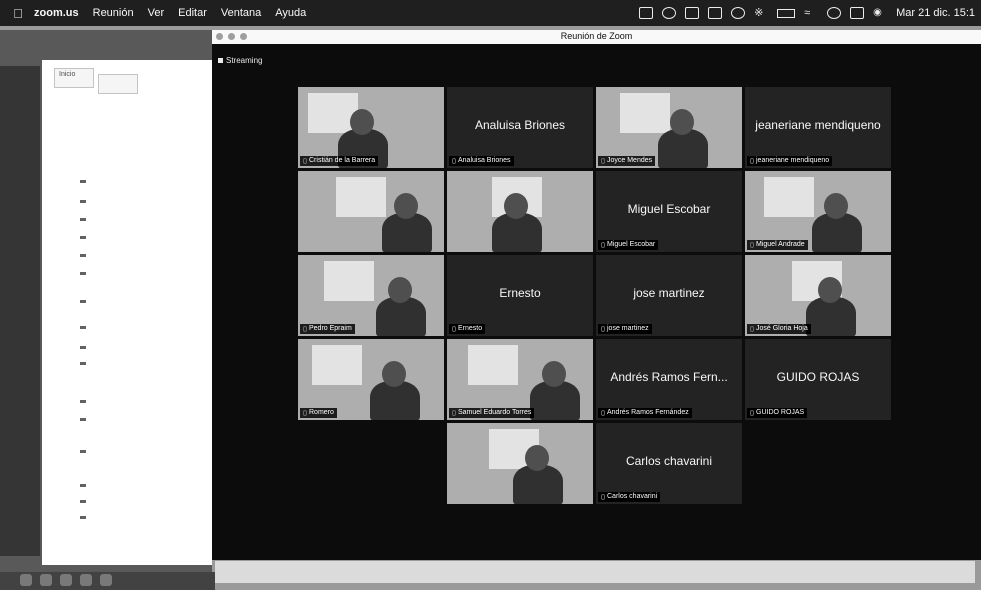 The height and width of the screenshot is (590, 981). I want to click on caption-area, so click(595, 572).